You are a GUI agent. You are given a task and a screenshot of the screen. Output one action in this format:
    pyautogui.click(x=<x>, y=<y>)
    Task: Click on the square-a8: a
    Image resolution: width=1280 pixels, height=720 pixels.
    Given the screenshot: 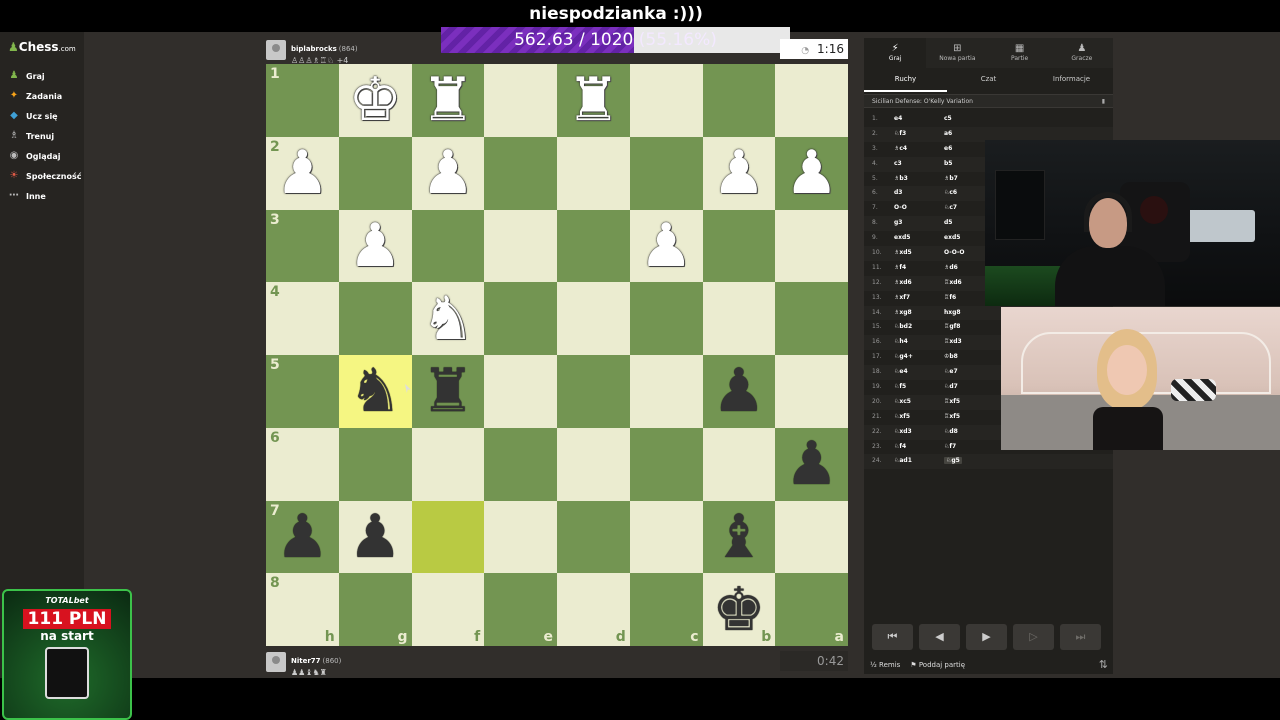 What is the action you would take?
    pyautogui.click(x=811, y=609)
    